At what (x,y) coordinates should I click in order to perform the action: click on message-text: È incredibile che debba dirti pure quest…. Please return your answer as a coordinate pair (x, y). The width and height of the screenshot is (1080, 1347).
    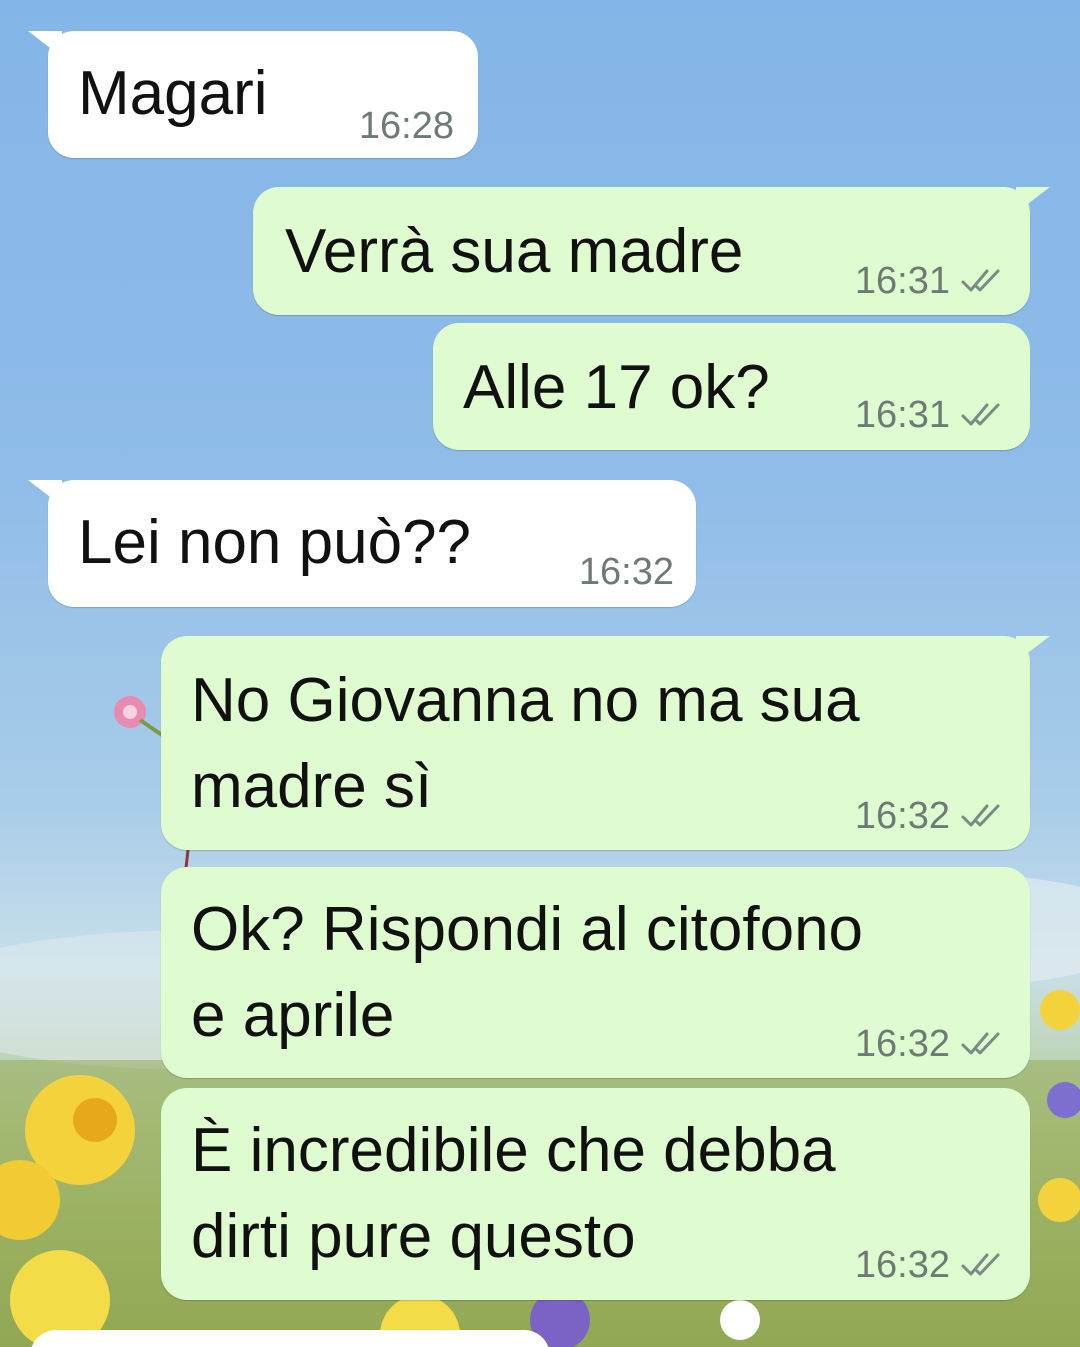
    Looking at the image, I should click on (513, 1193).